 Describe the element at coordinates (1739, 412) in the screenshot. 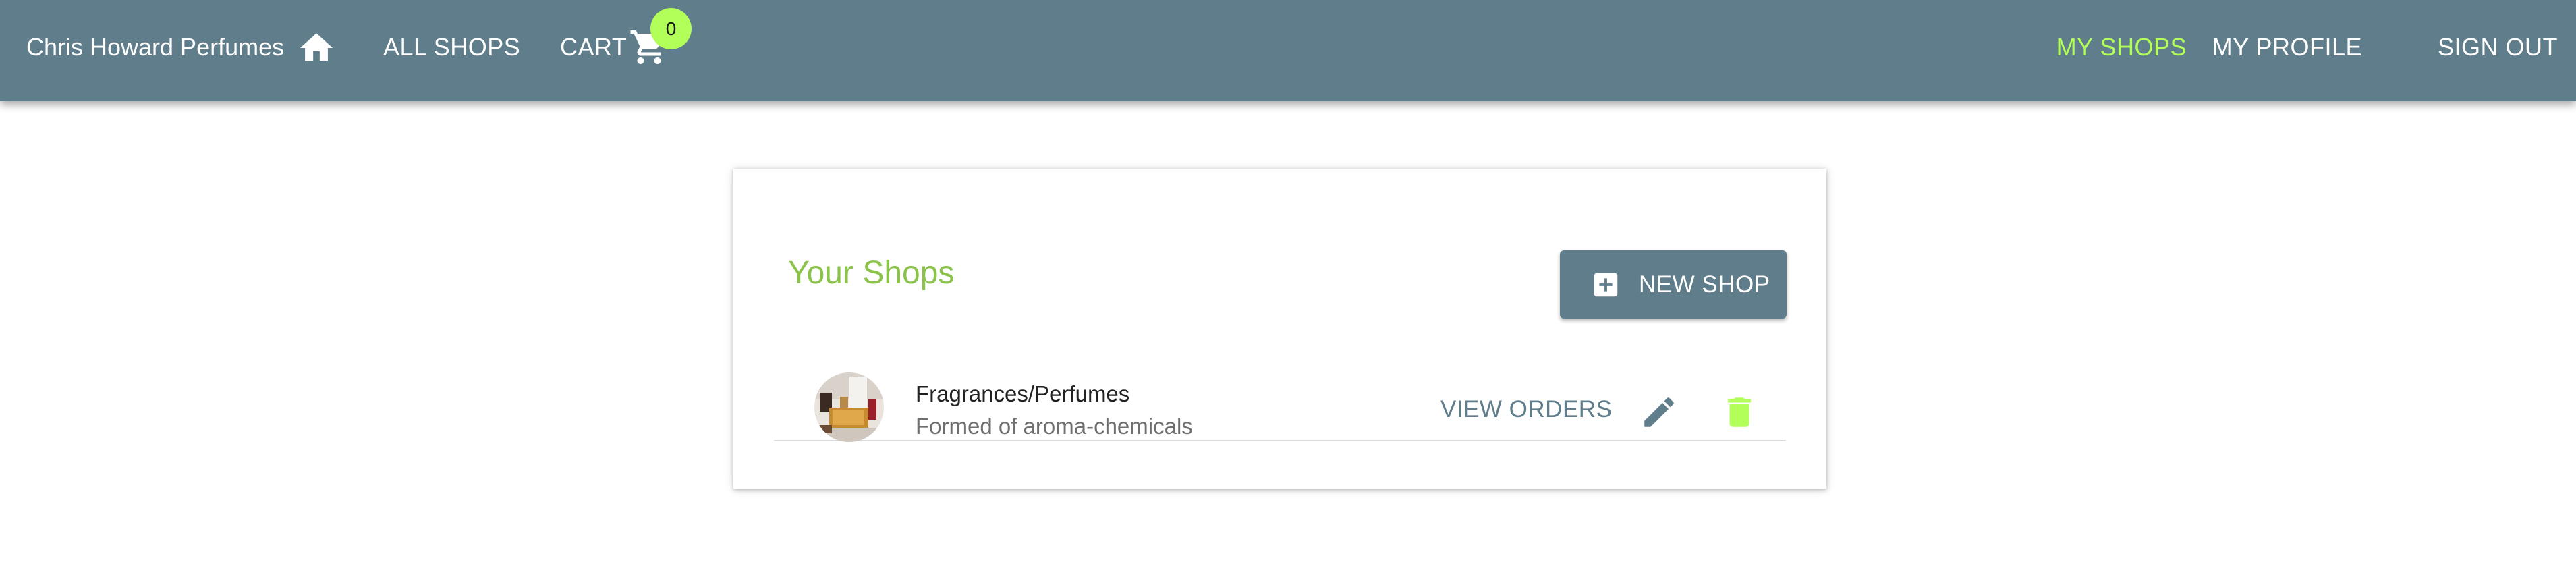

I see `delete-icon` at that location.